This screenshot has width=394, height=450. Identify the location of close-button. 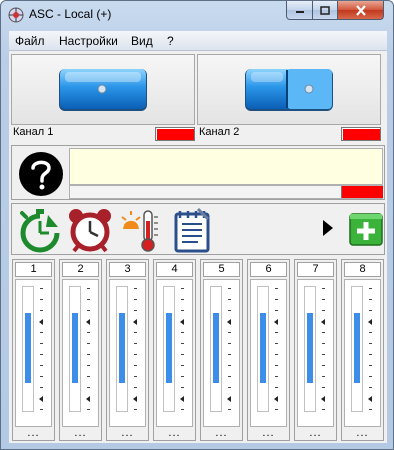
(360, 10).